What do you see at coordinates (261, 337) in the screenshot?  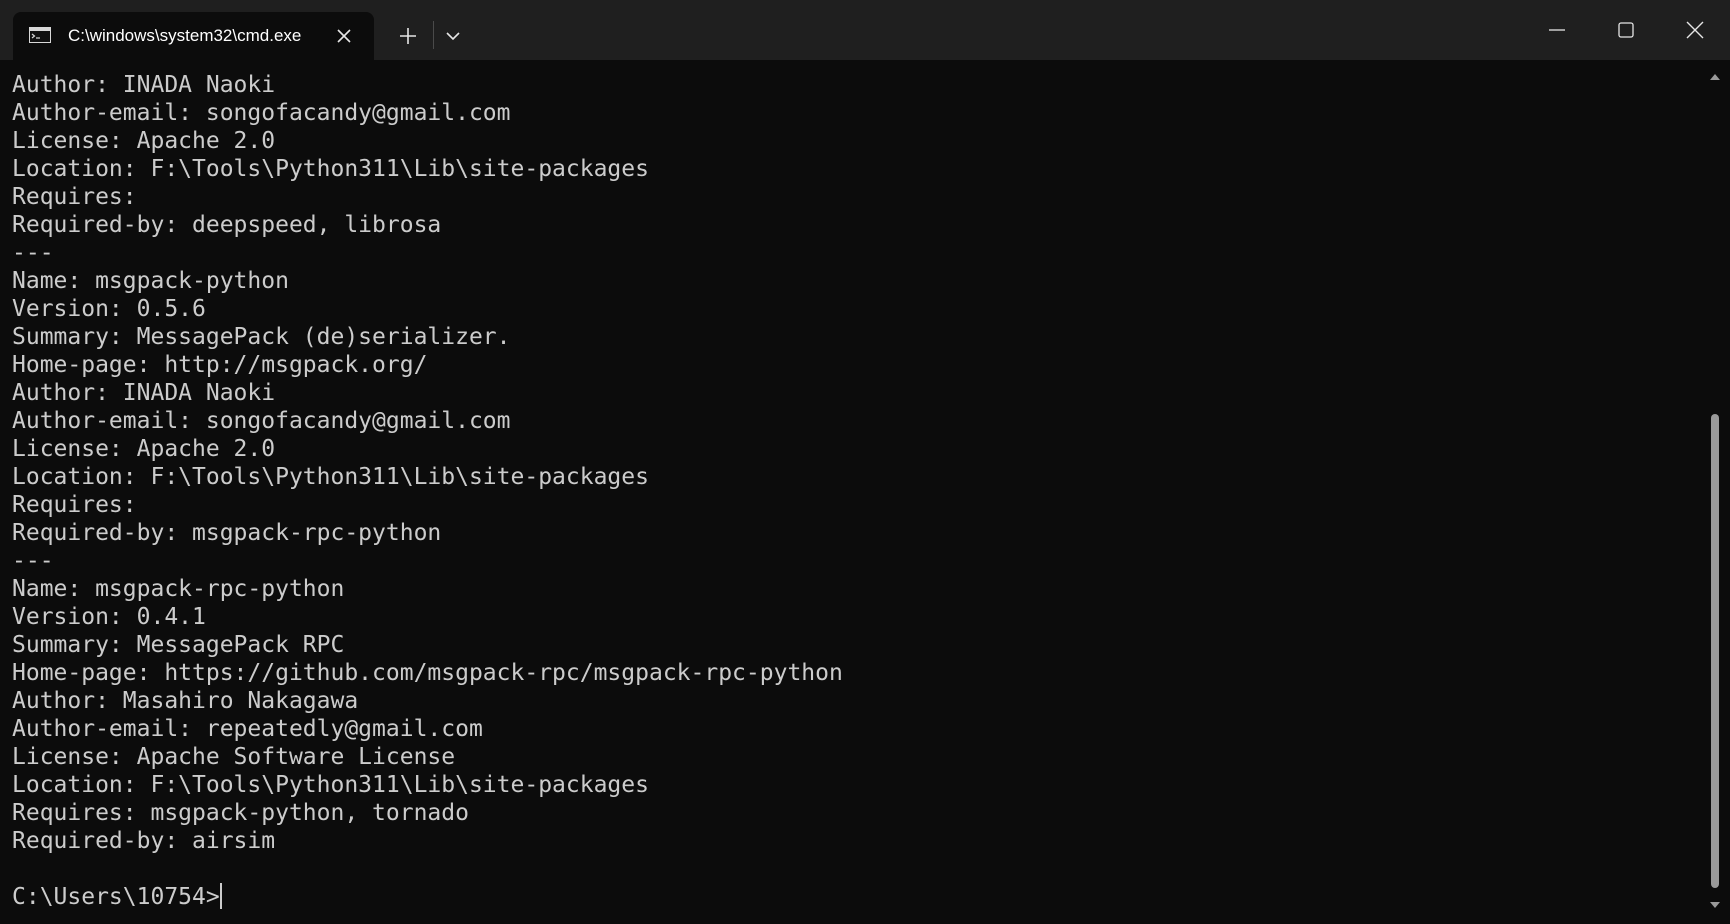 I see `output-line: Summary: MessagePack (de)serializer.` at bounding box center [261, 337].